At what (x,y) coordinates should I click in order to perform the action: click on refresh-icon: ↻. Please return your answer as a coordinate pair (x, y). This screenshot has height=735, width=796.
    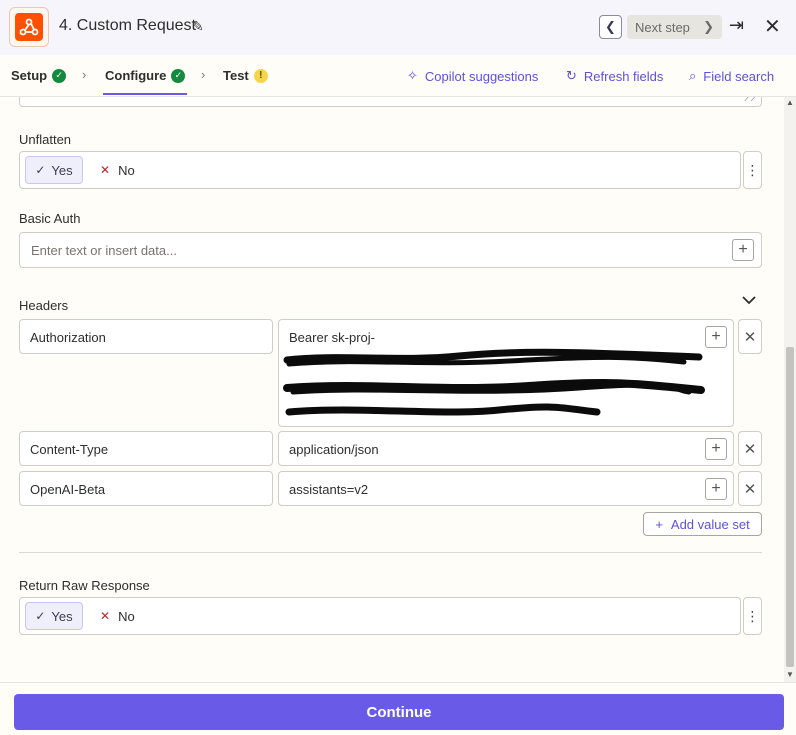
    Looking at the image, I should click on (571, 75).